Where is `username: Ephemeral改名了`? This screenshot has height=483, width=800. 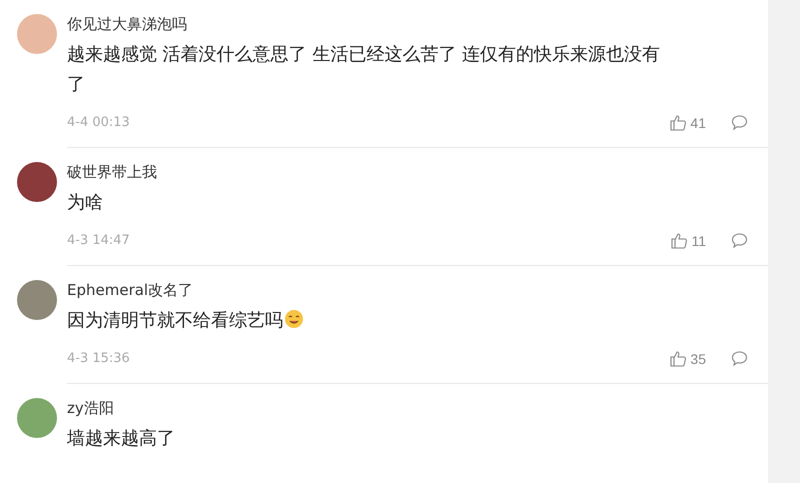 username: Ephemeral改名了 is located at coordinates (407, 290).